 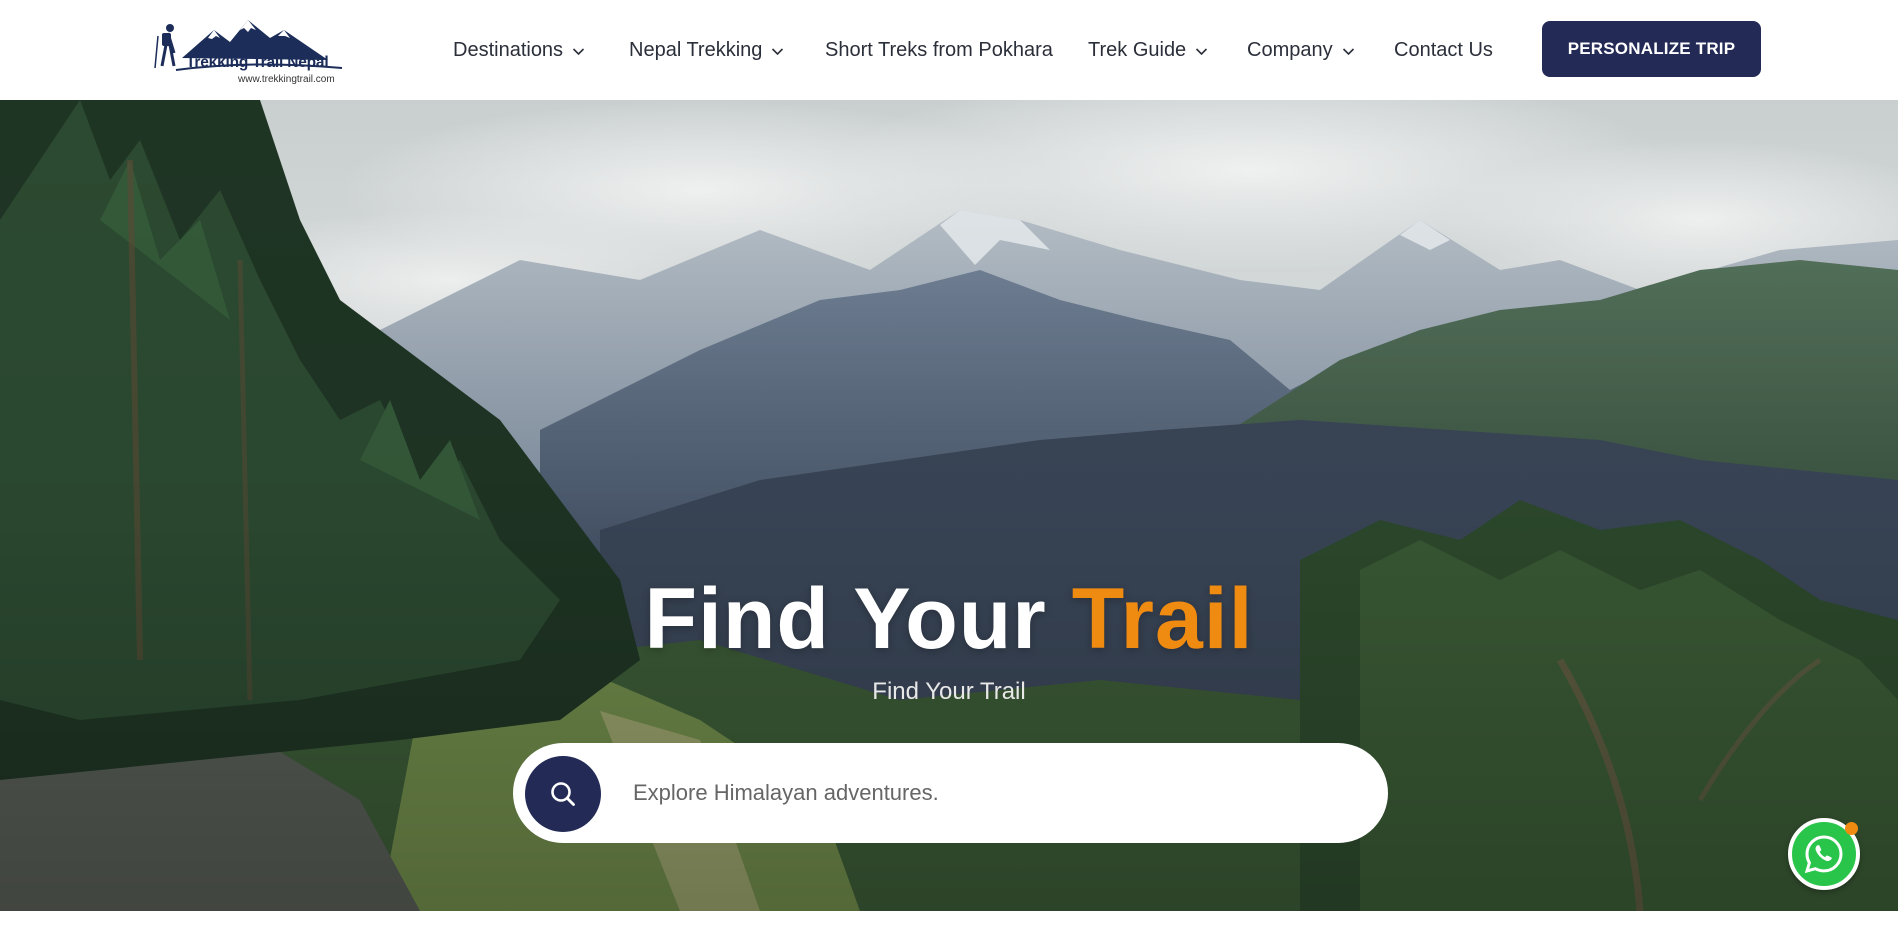 What do you see at coordinates (1651, 49) in the screenshot?
I see `personalize-trip-button: PERSONALIZE TRIP` at bounding box center [1651, 49].